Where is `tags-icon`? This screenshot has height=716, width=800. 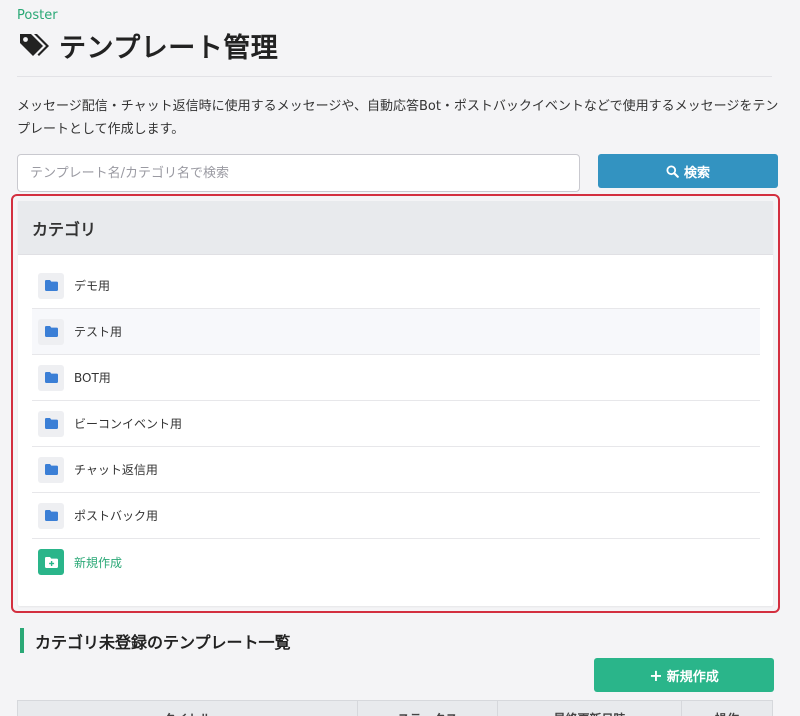
tags-icon is located at coordinates (34, 44).